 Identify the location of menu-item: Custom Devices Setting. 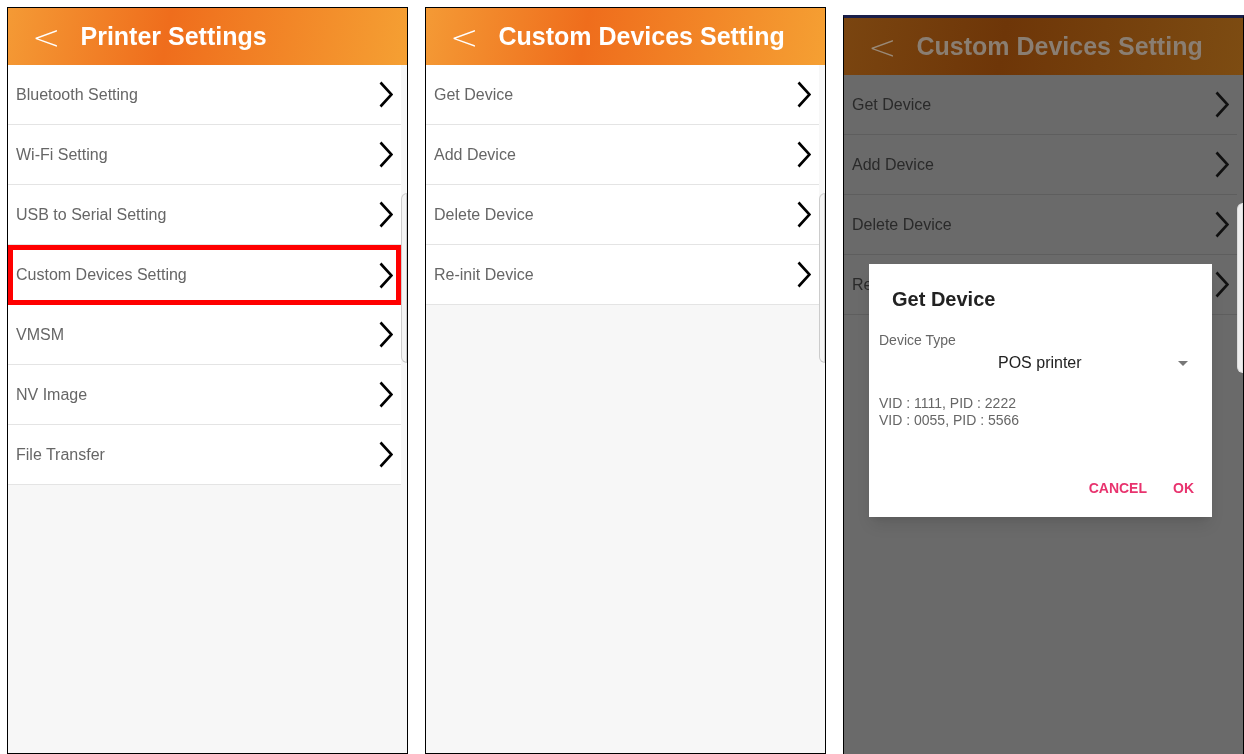
(204, 275).